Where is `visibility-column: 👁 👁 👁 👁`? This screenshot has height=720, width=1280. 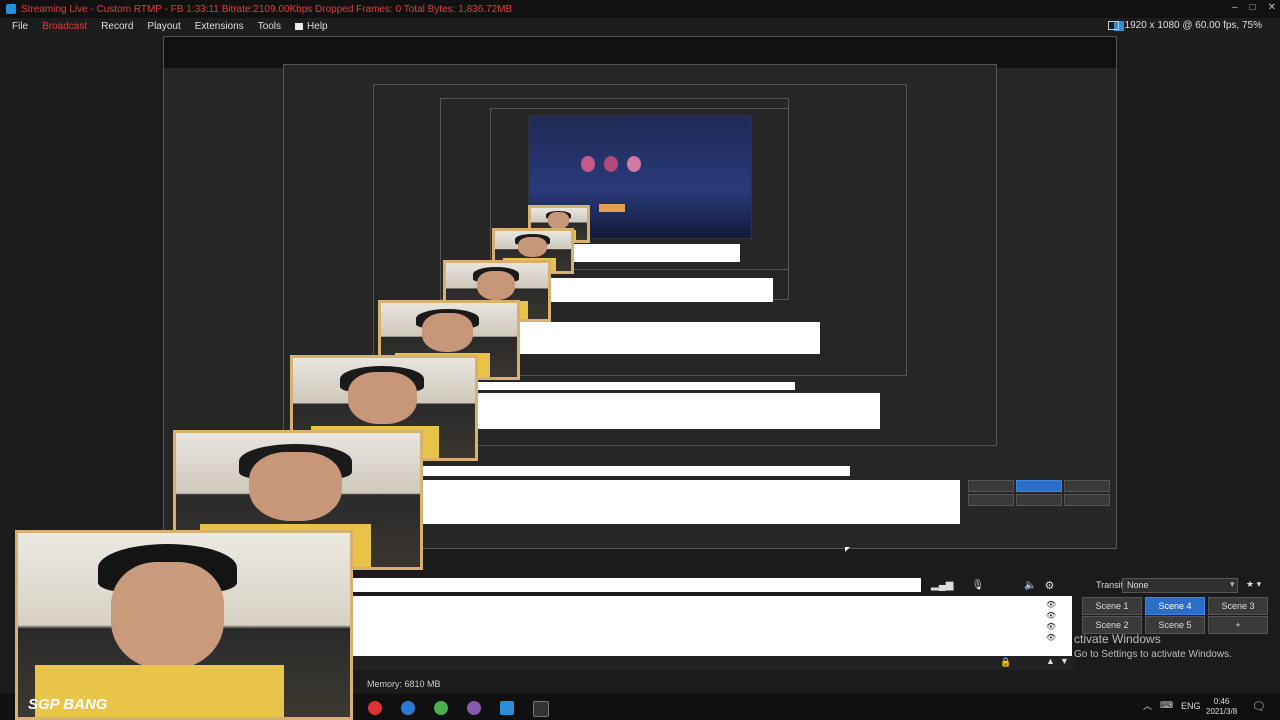
visibility-column: 👁 👁 👁 👁 is located at coordinates (1051, 621).